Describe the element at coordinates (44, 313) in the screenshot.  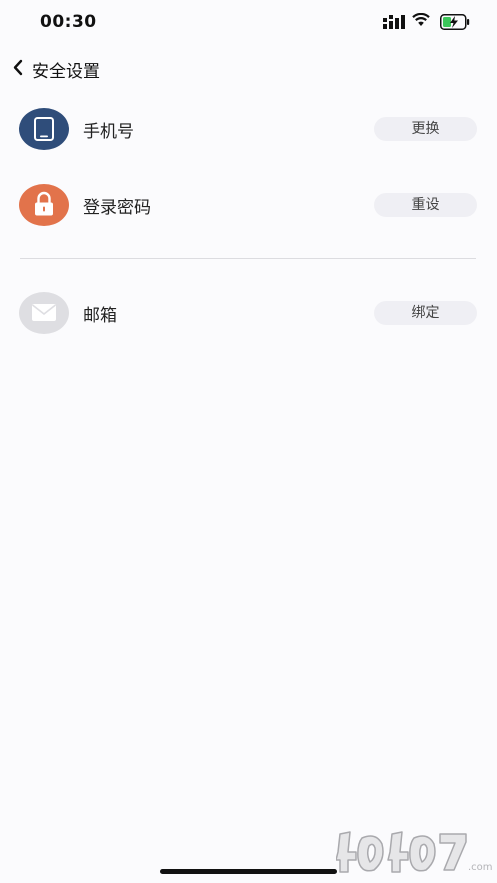
I see `mail-icon` at that location.